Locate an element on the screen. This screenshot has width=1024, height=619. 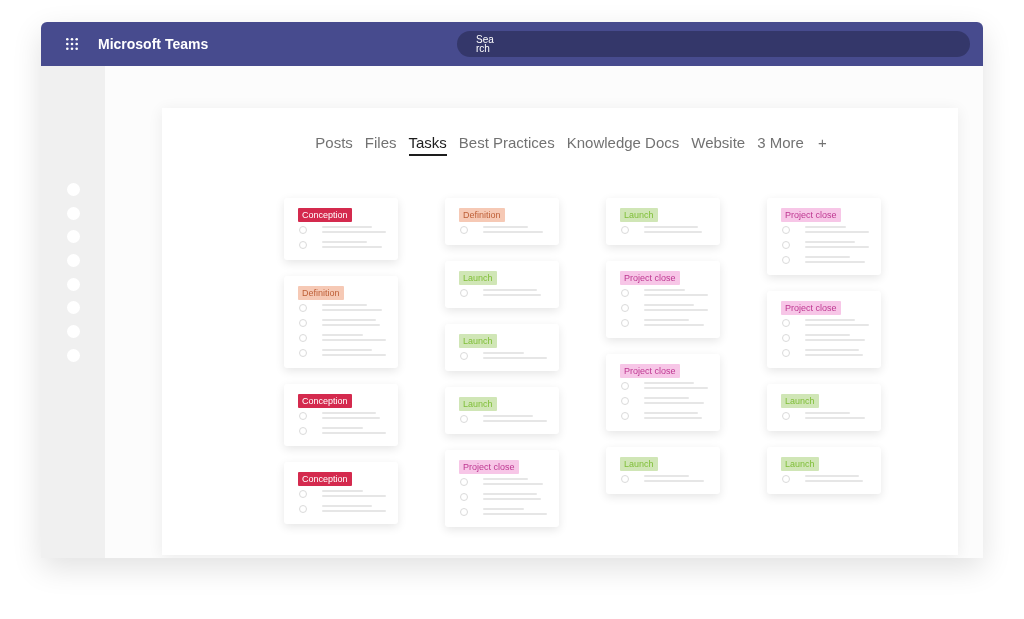
search-field: Search is located at coordinates (713, 44).